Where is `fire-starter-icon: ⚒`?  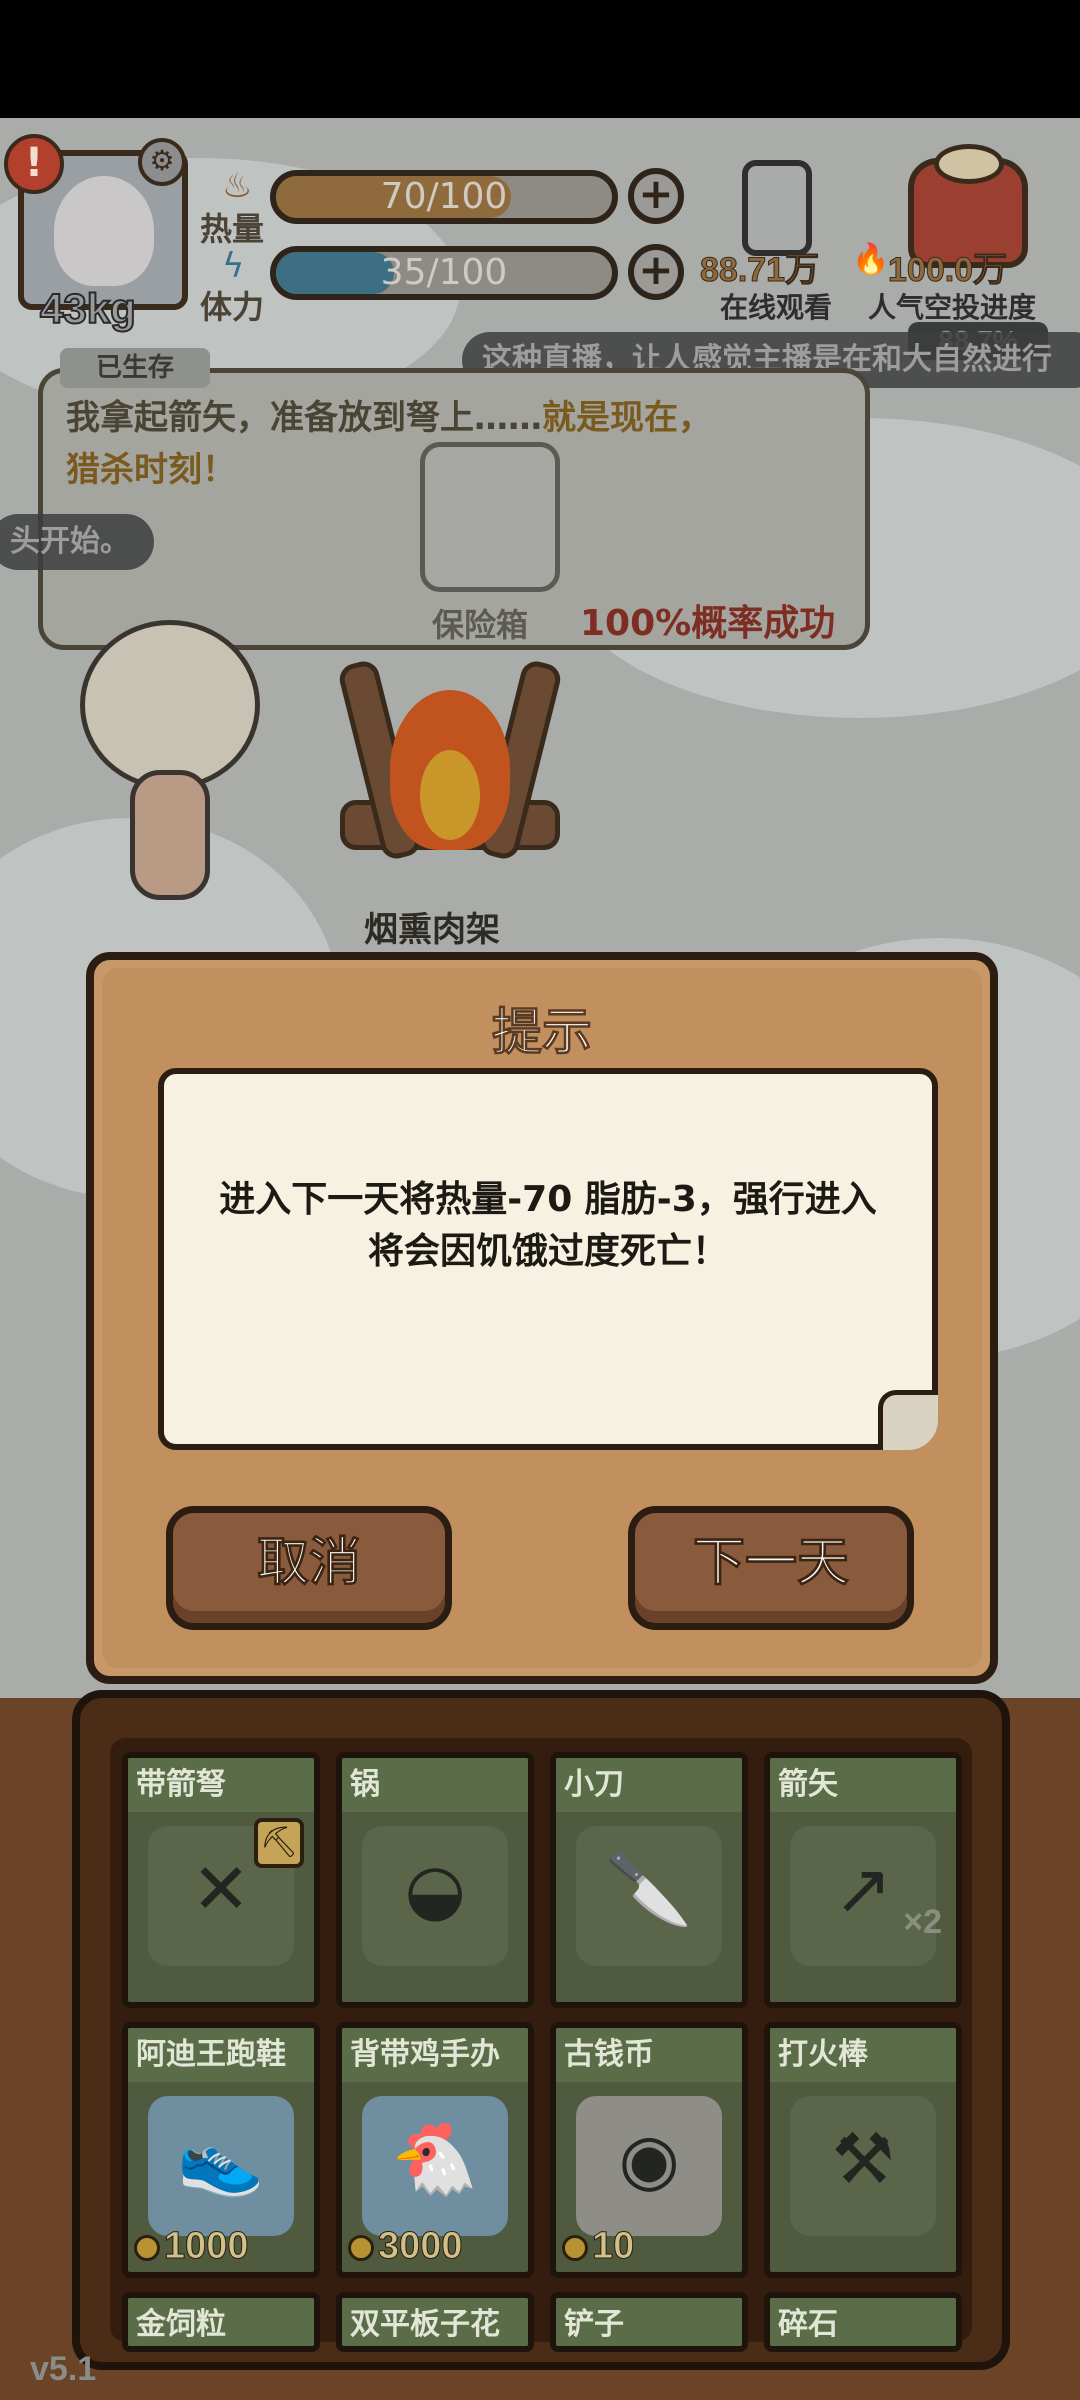
fire-starter-icon: ⚒ is located at coordinates (863, 2159).